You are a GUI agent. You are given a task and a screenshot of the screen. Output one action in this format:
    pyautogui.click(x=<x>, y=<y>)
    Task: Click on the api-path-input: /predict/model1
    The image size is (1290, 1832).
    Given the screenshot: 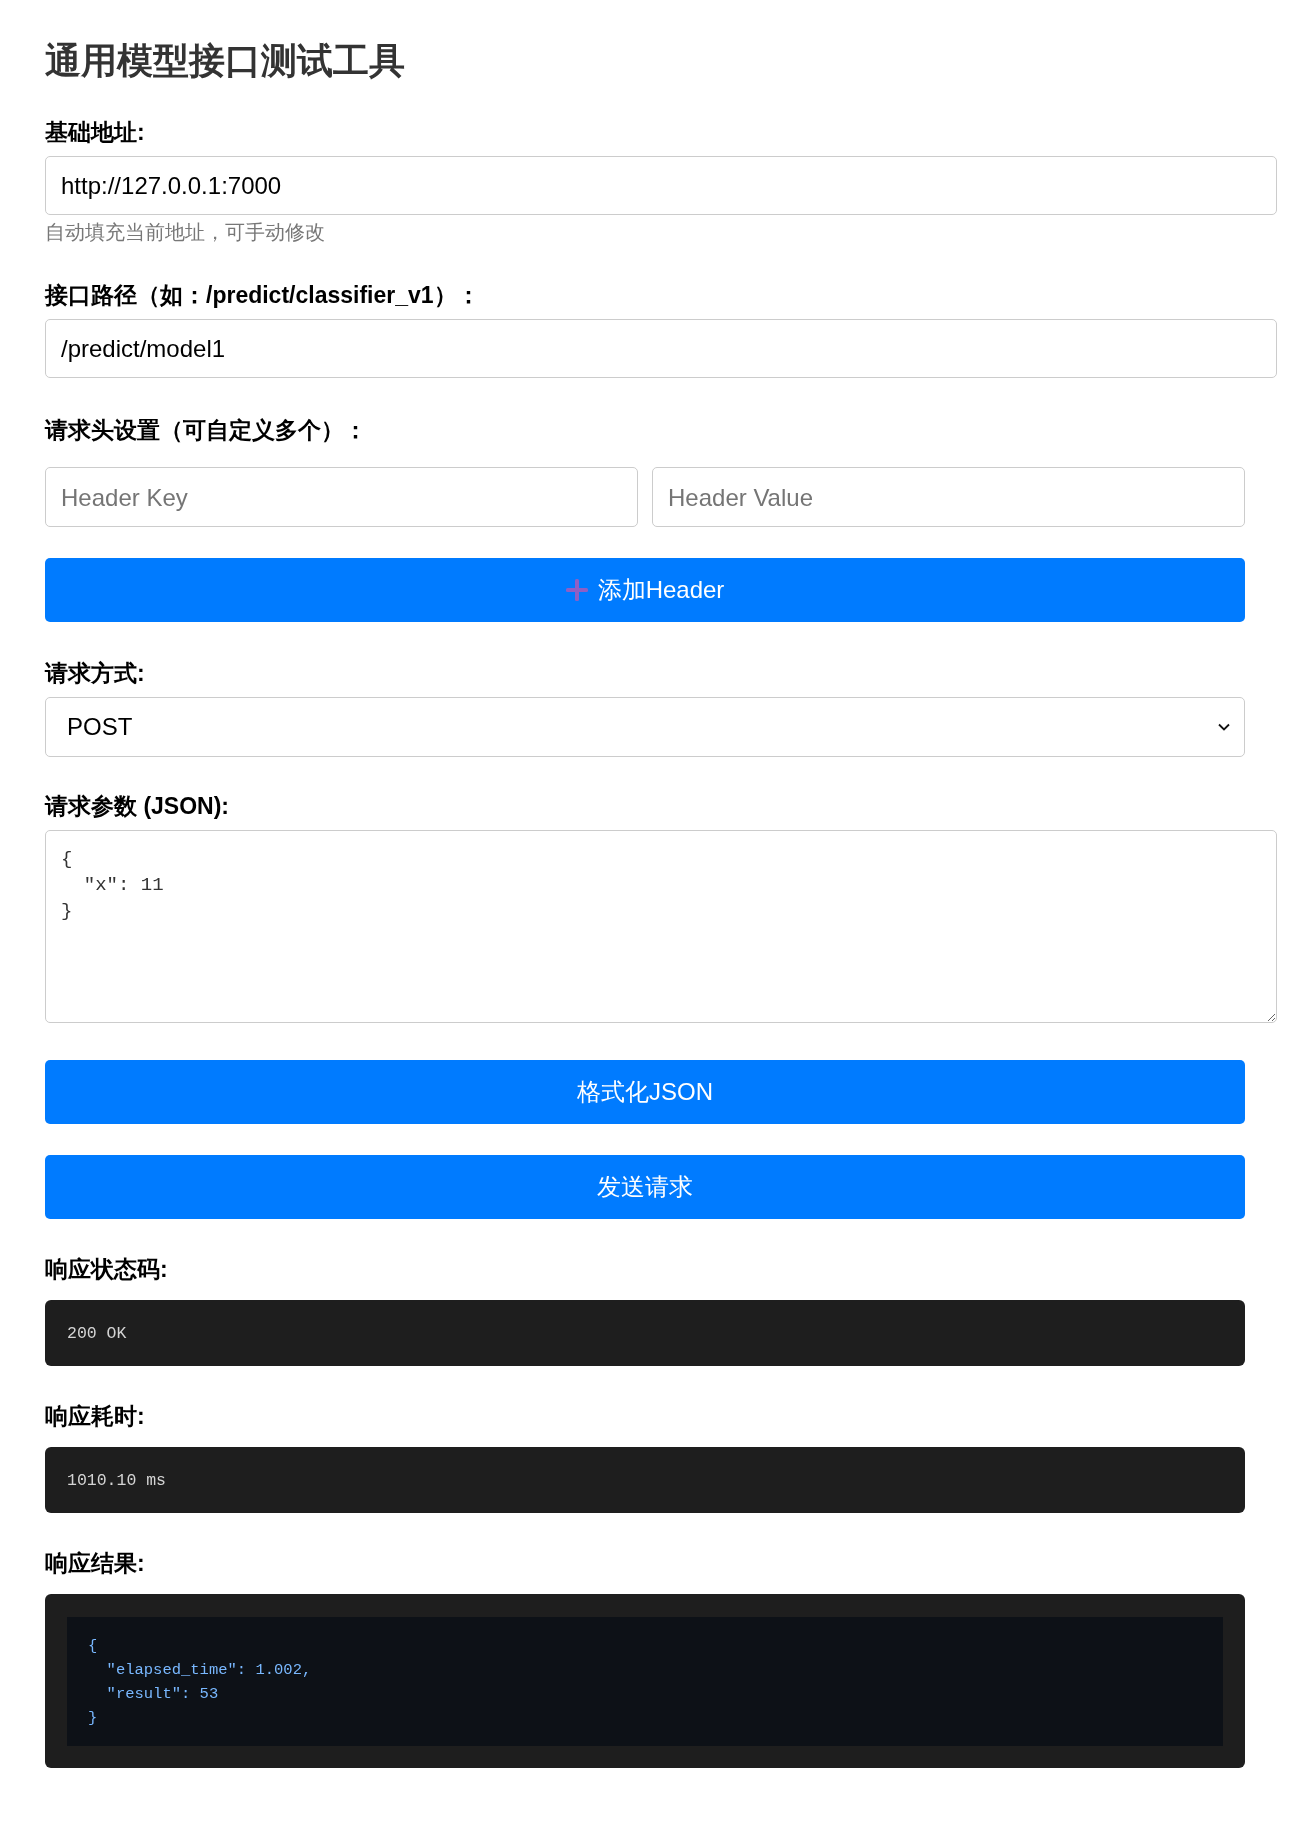 What is the action you would take?
    pyautogui.click(x=661, y=348)
    